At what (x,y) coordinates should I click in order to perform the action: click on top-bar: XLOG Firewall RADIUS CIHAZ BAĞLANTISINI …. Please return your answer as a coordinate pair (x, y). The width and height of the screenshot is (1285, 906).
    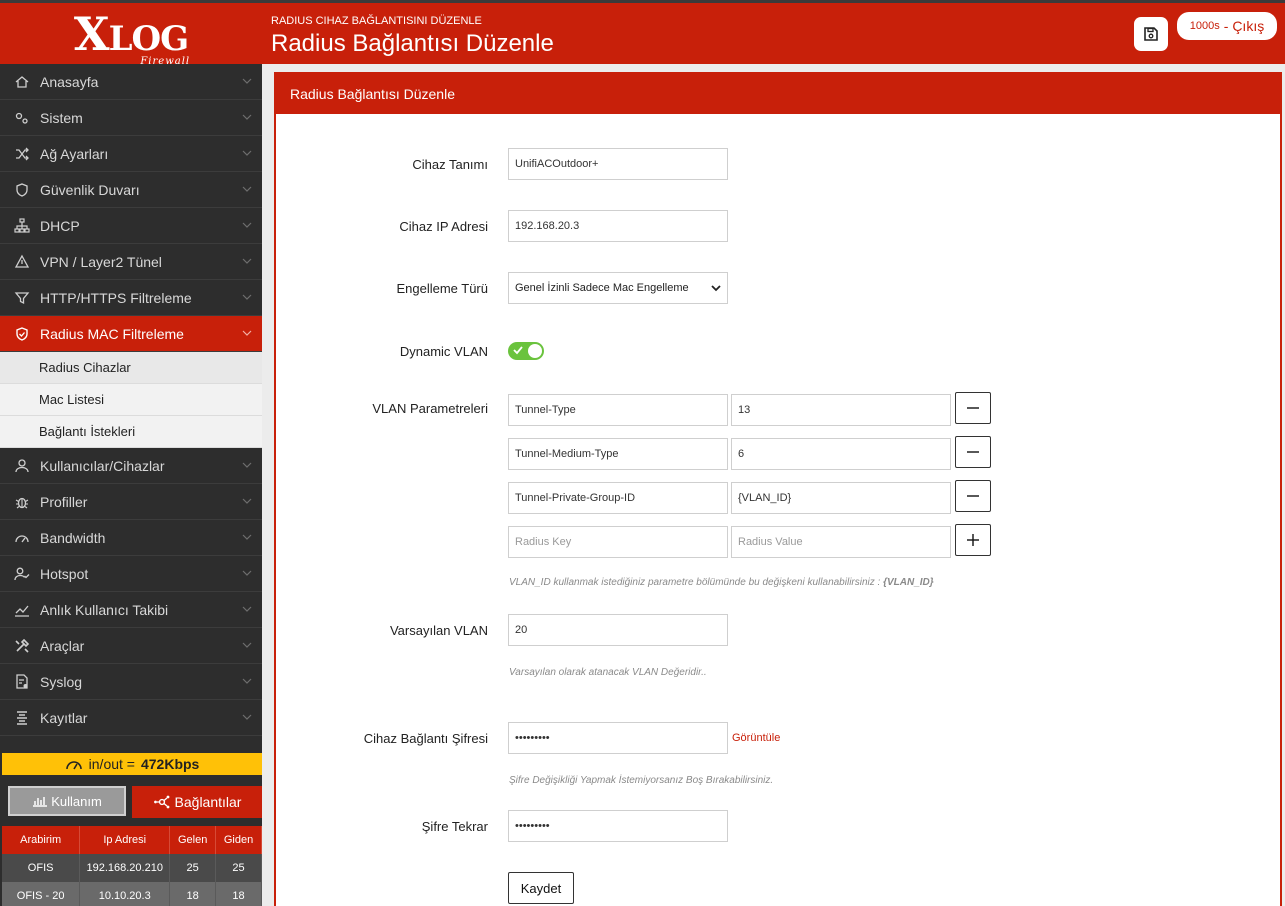
    Looking at the image, I should click on (642, 33).